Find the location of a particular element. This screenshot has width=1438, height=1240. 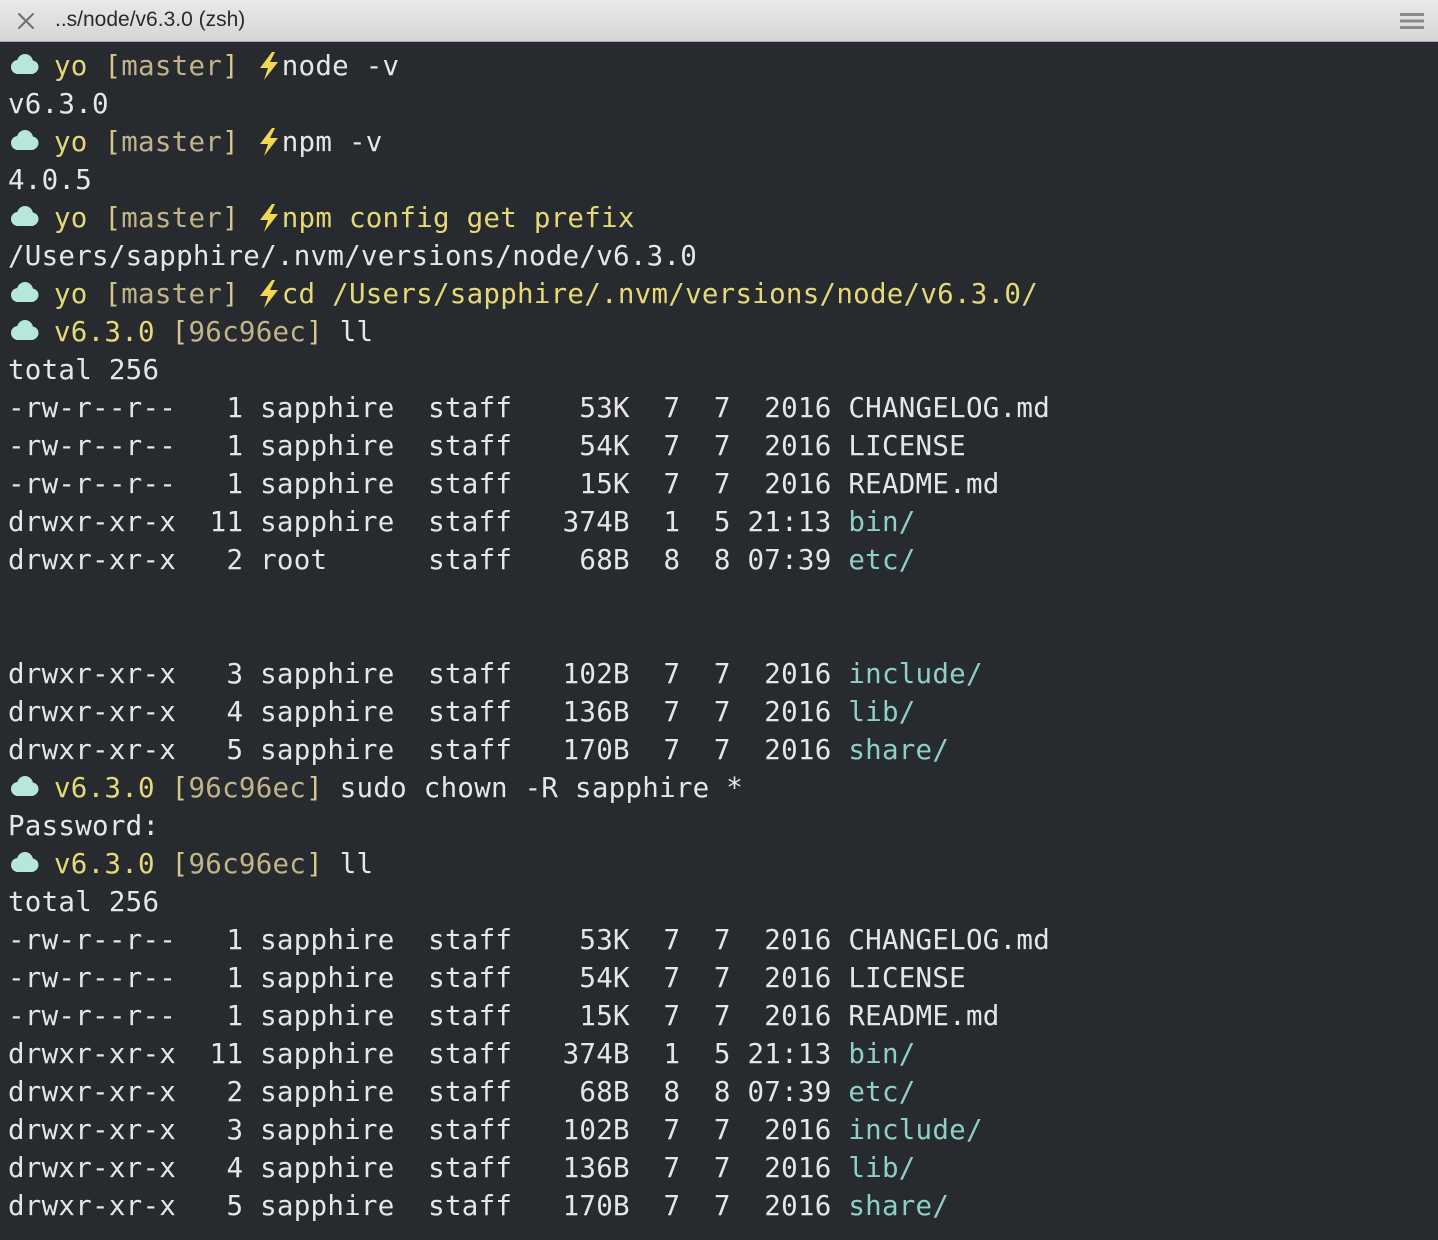

window-title: ..s/node/v6.3.0 (zsh) is located at coordinates (150, 19).